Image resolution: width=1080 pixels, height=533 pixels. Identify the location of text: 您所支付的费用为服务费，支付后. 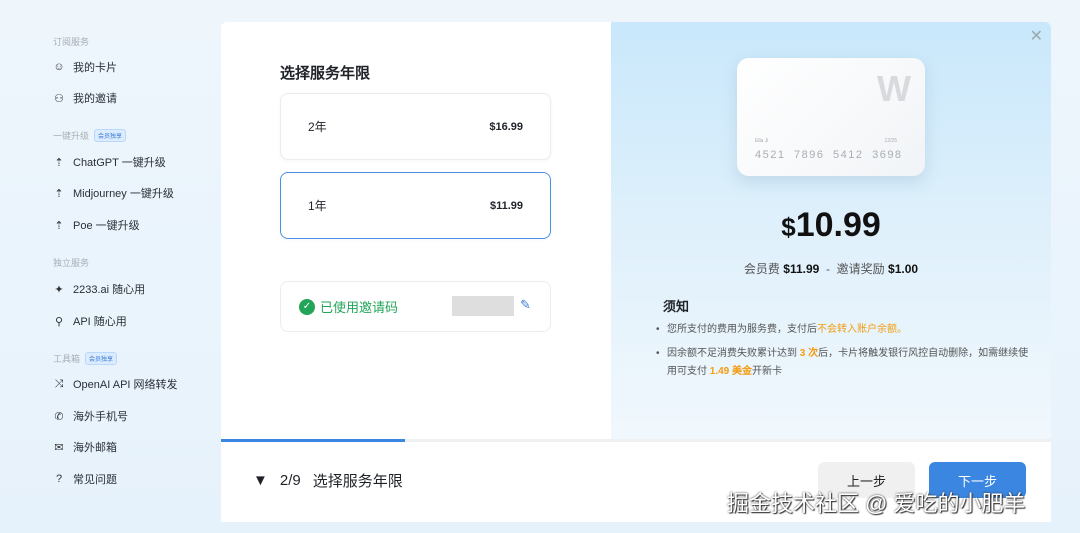
(742, 329).